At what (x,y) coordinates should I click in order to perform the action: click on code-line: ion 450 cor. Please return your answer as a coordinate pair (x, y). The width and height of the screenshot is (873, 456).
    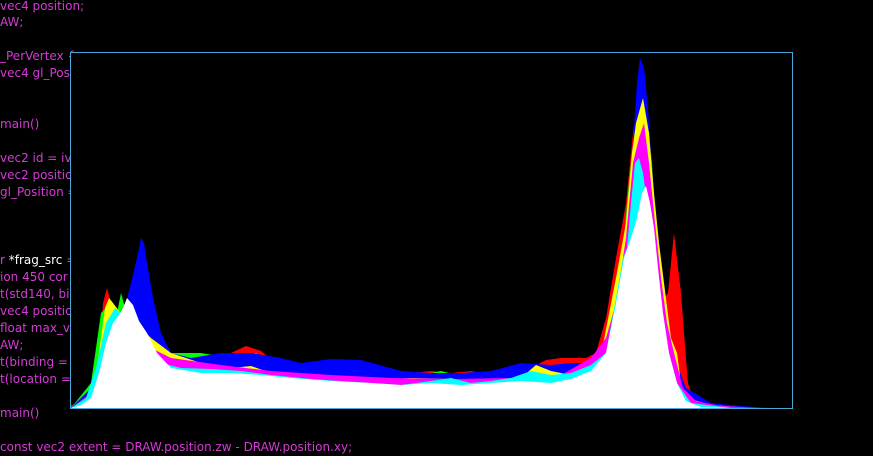
    Looking at the image, I should click on (34, 277).